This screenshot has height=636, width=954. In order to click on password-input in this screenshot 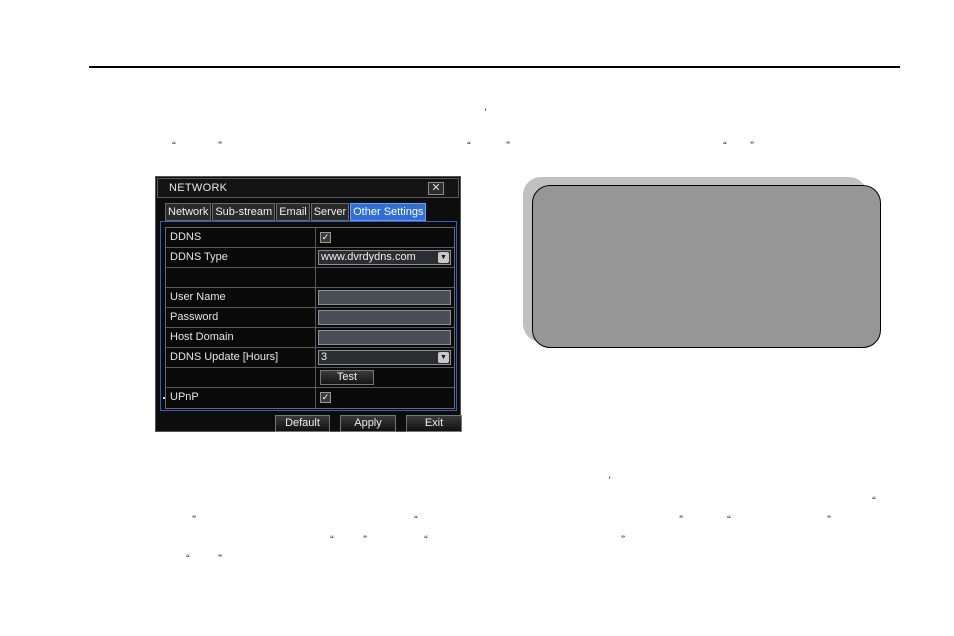, I will do `click(384, 317)`.